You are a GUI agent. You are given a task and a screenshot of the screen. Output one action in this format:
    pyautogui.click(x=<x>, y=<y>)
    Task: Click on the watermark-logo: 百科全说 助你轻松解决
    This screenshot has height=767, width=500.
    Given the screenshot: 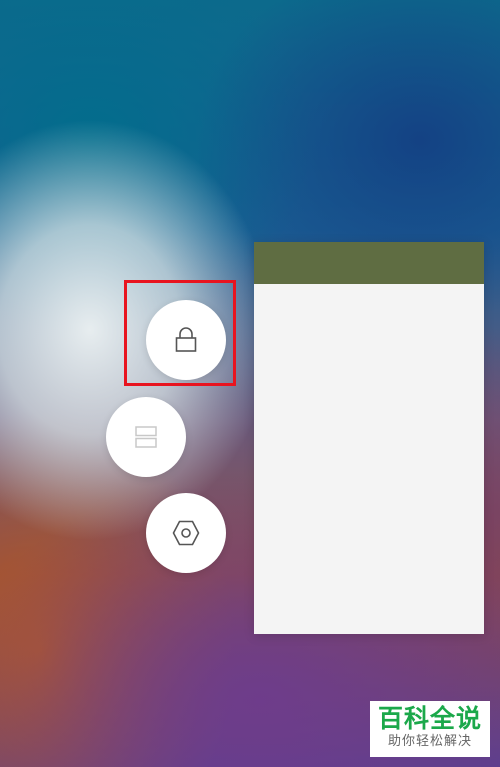 What is the action you would take?
    pyautogui.click(x=430, y=729)
    